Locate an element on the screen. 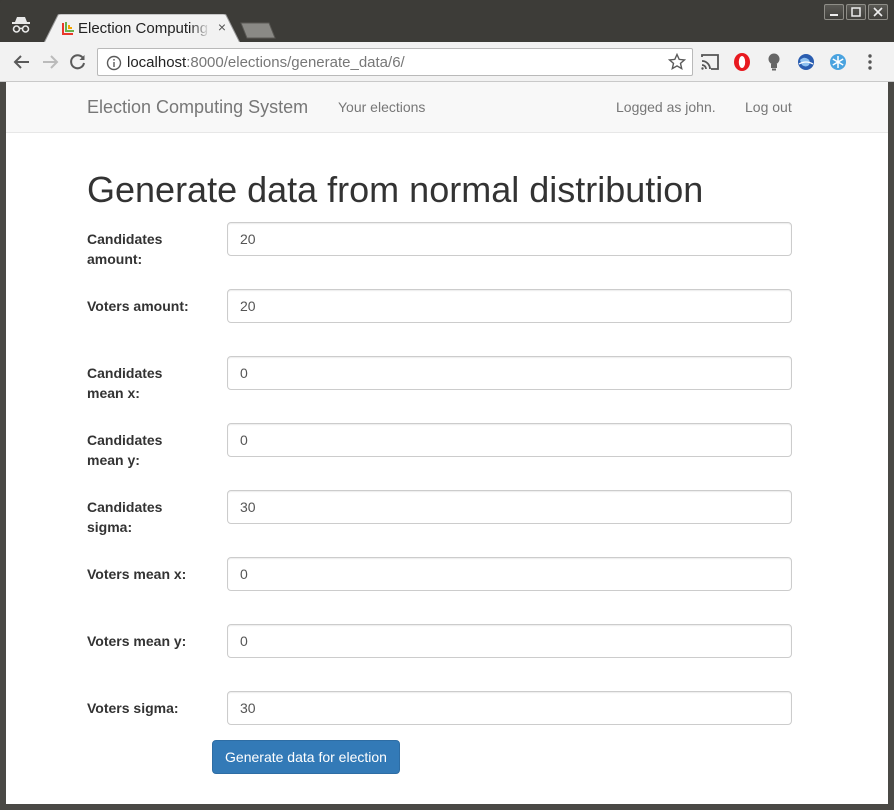  tab-strip: Election Computing System × is located at coordinates (447, 21).